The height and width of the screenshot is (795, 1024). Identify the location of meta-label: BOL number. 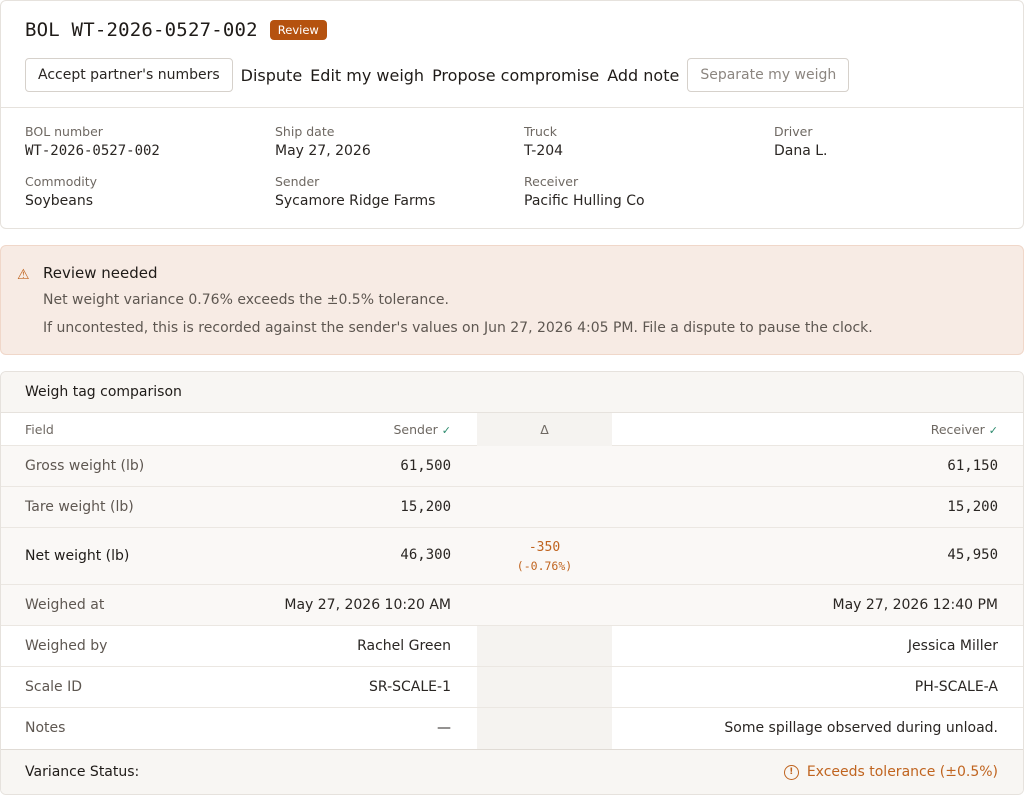
(64, 131).